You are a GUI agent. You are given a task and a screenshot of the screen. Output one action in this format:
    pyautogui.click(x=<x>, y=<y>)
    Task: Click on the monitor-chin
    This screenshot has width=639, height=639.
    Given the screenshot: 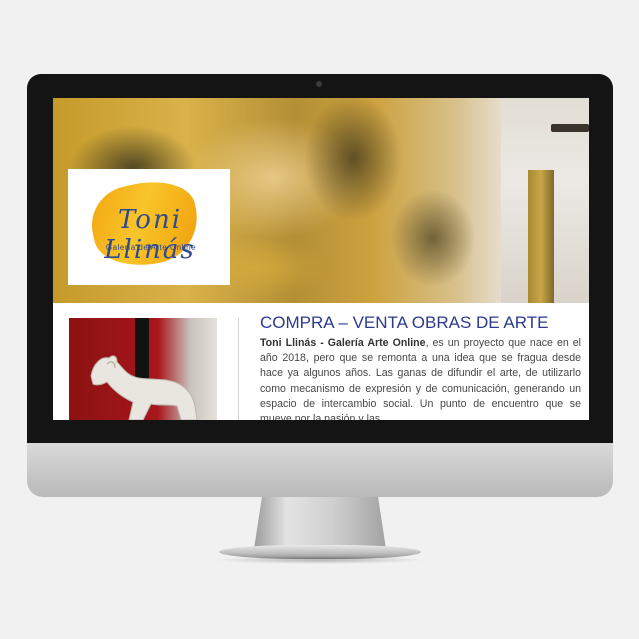 What is the action you would take?
    pyautogui.click(x=320, y=470)
    